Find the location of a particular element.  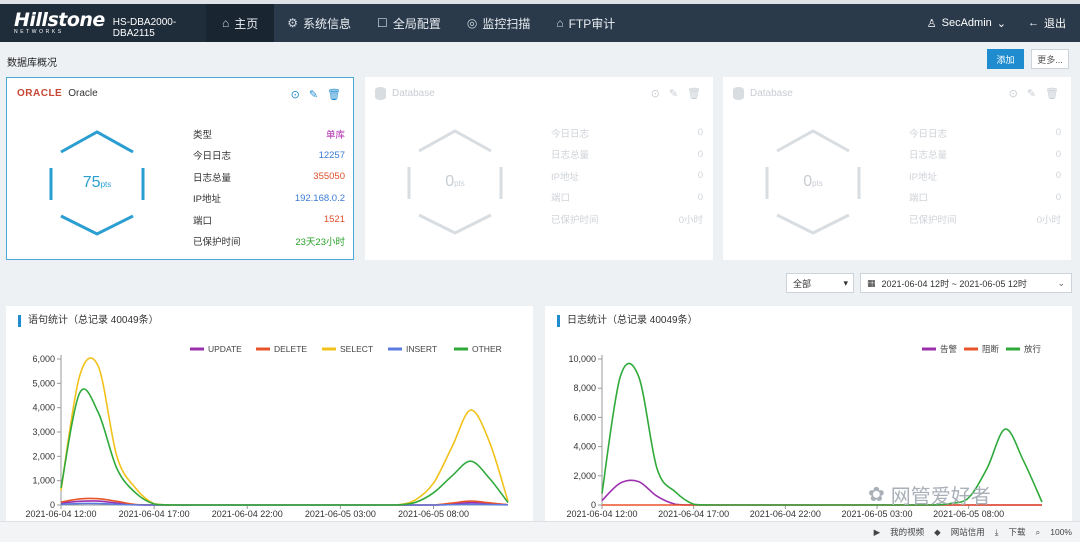

nav-item-system-info: ⚙ 系统信息 is located at coordinates (319, 23).